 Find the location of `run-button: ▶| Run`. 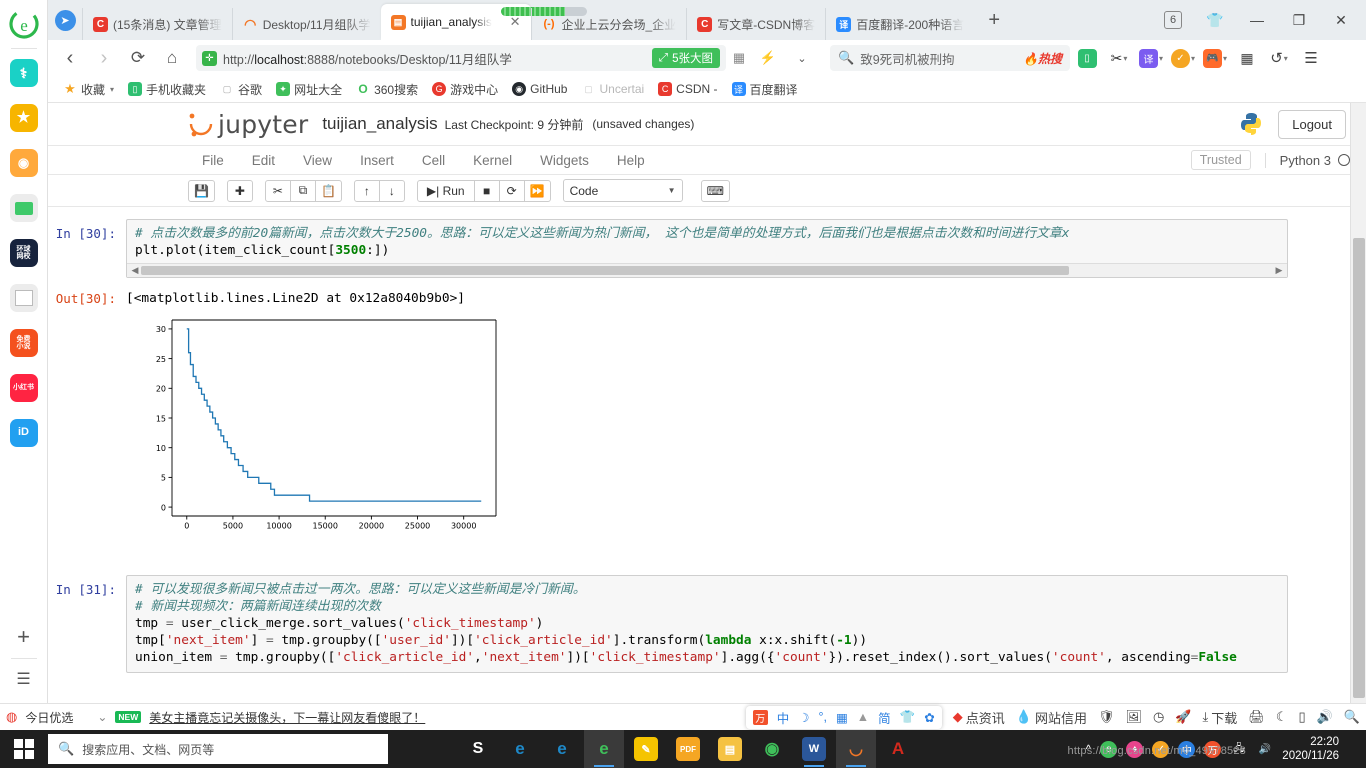

run-button: ▶| Run is located at coordinates (445, 190).